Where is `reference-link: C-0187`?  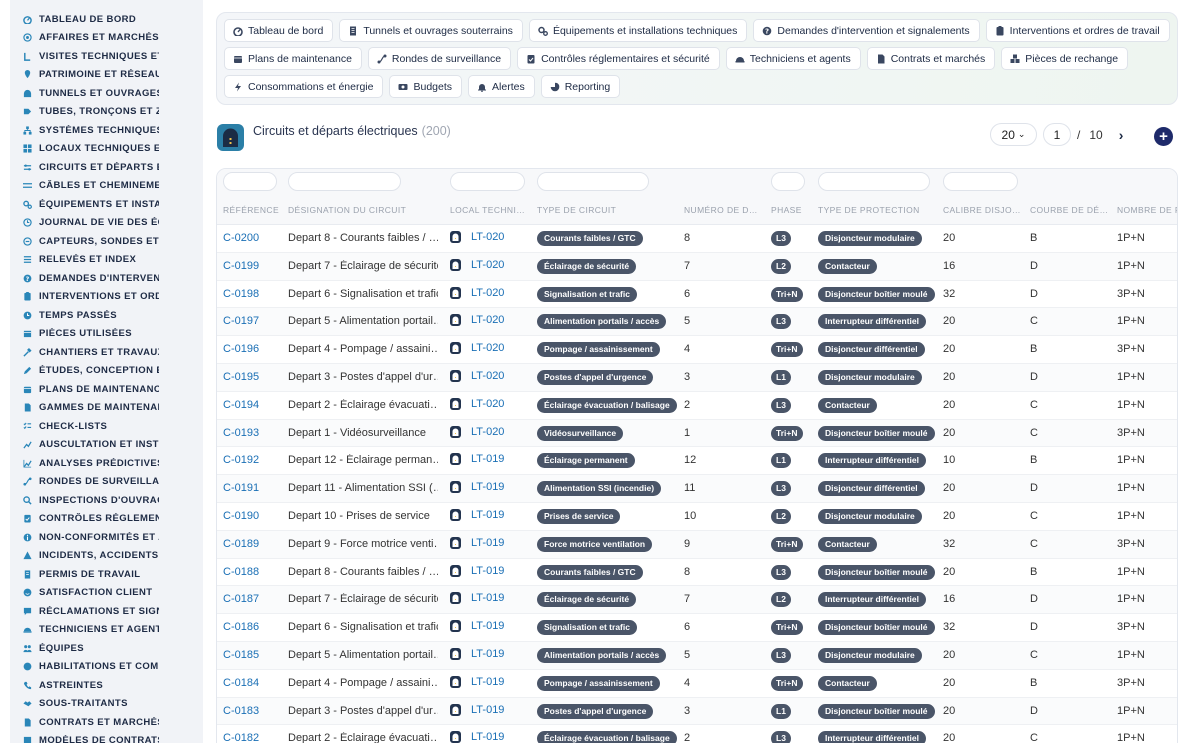
reference-link: C-0187 is located at coordinates (241, 599).